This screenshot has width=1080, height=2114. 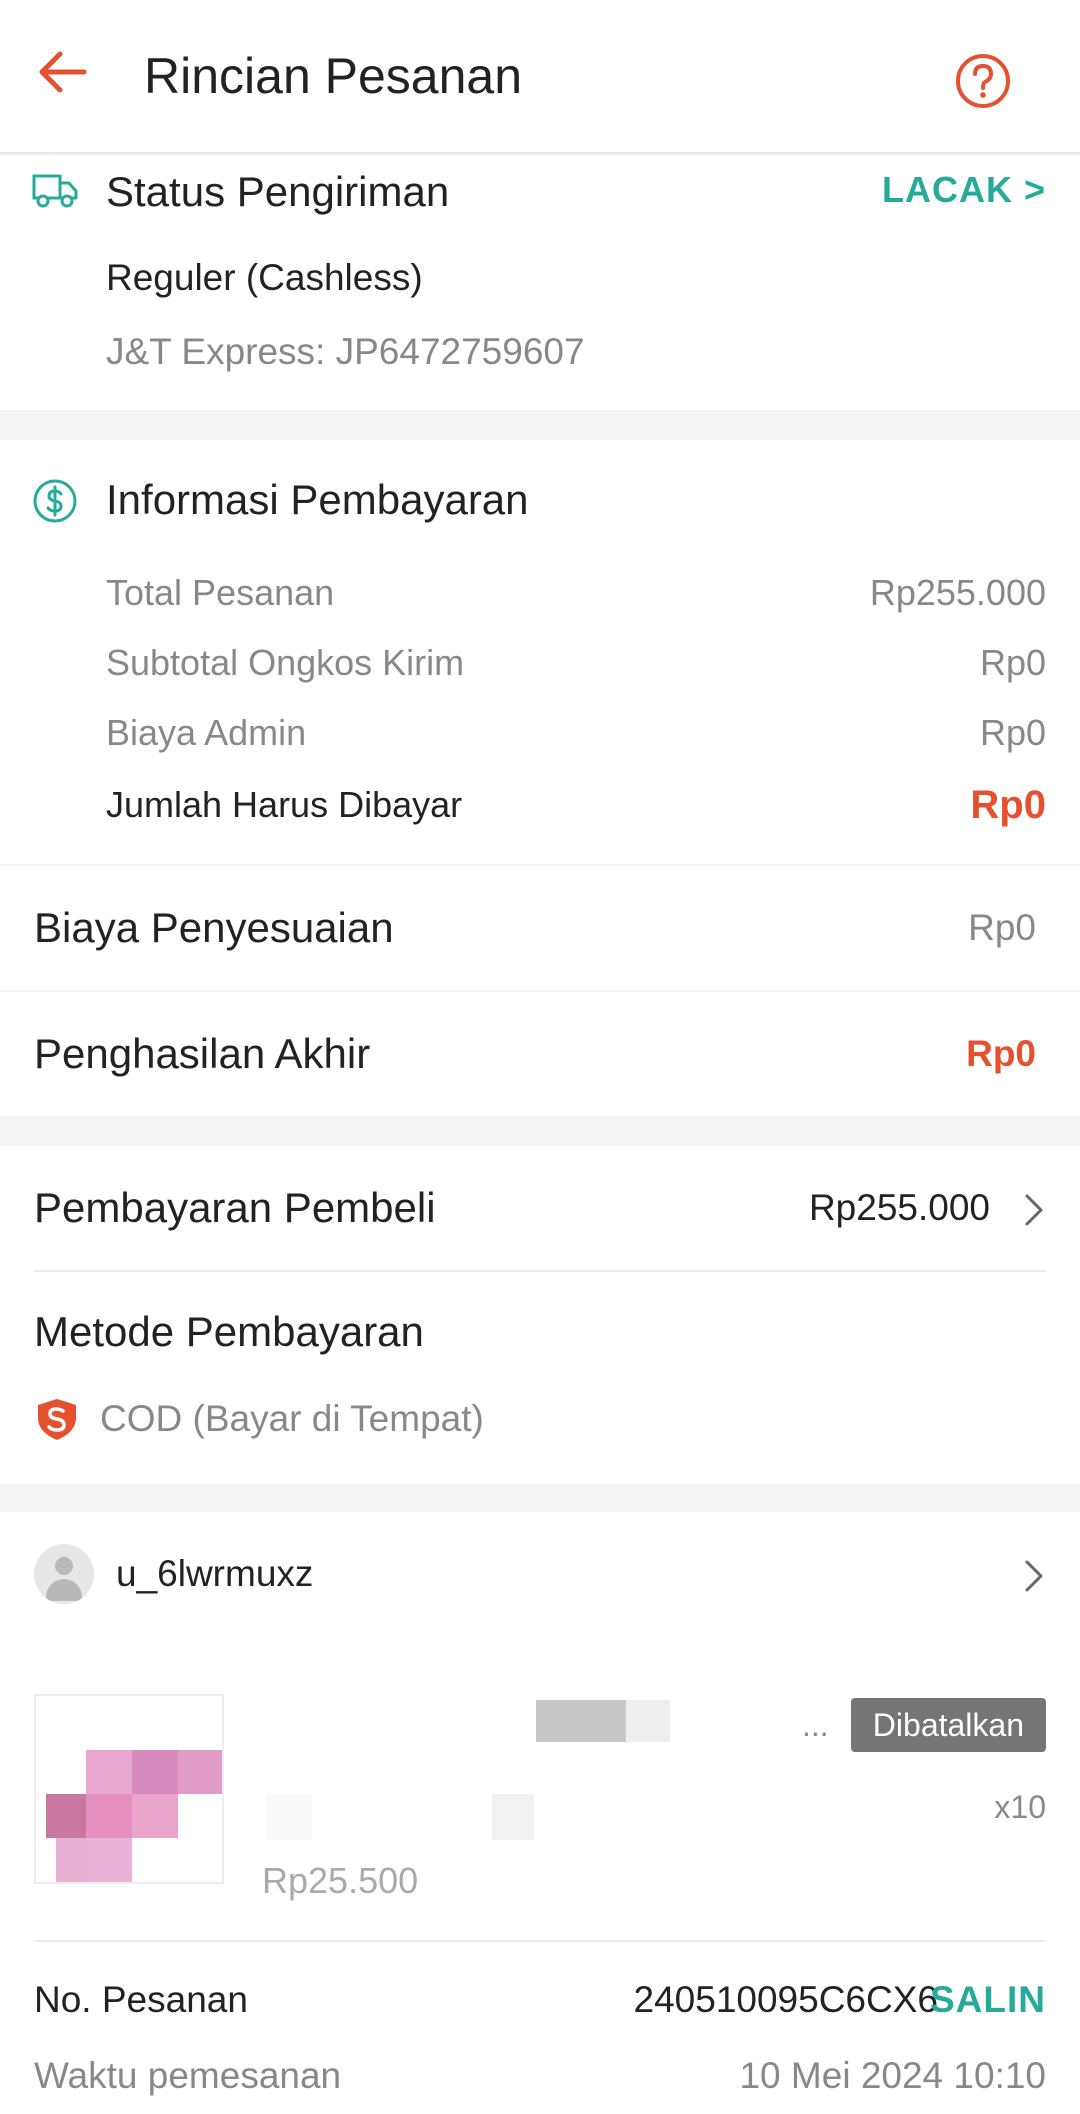 What do you see at coordinates (188, 2075) in the screenshot?
I see `order-time-label: Waktu pemesanan` at bounding box center [188, 2075].